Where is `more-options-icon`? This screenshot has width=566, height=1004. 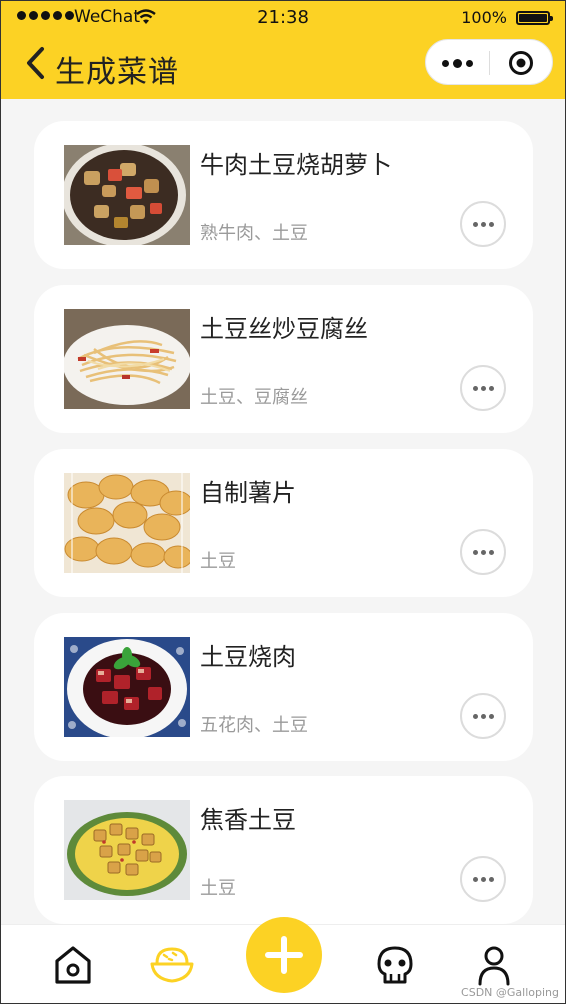 more-options-icon is located at coordinates (457, 63).